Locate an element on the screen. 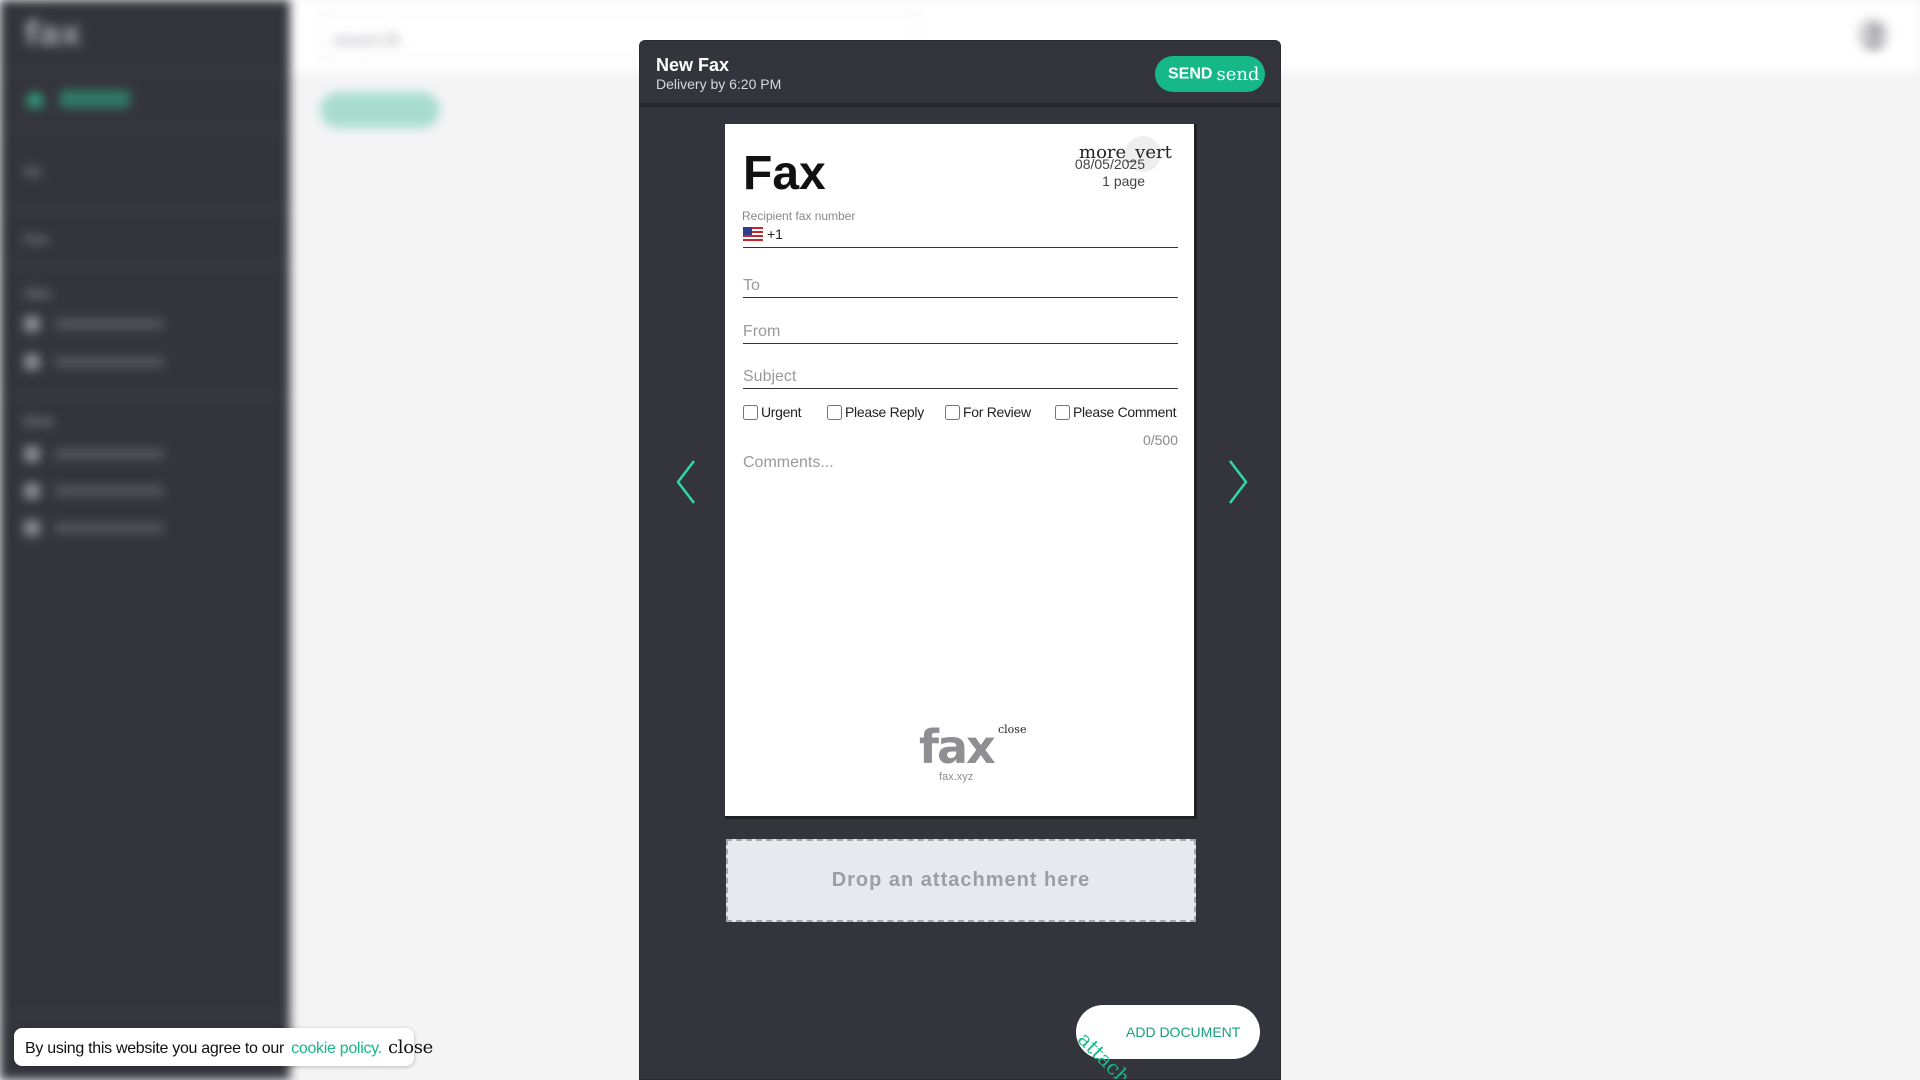  from-field is located at coordinates (960, 332).